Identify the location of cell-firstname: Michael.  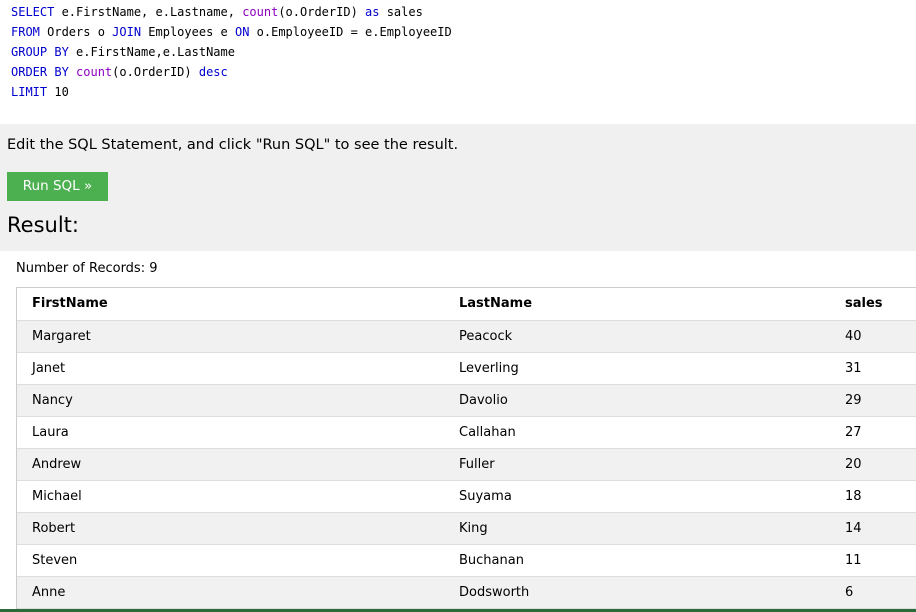
(230, 496).